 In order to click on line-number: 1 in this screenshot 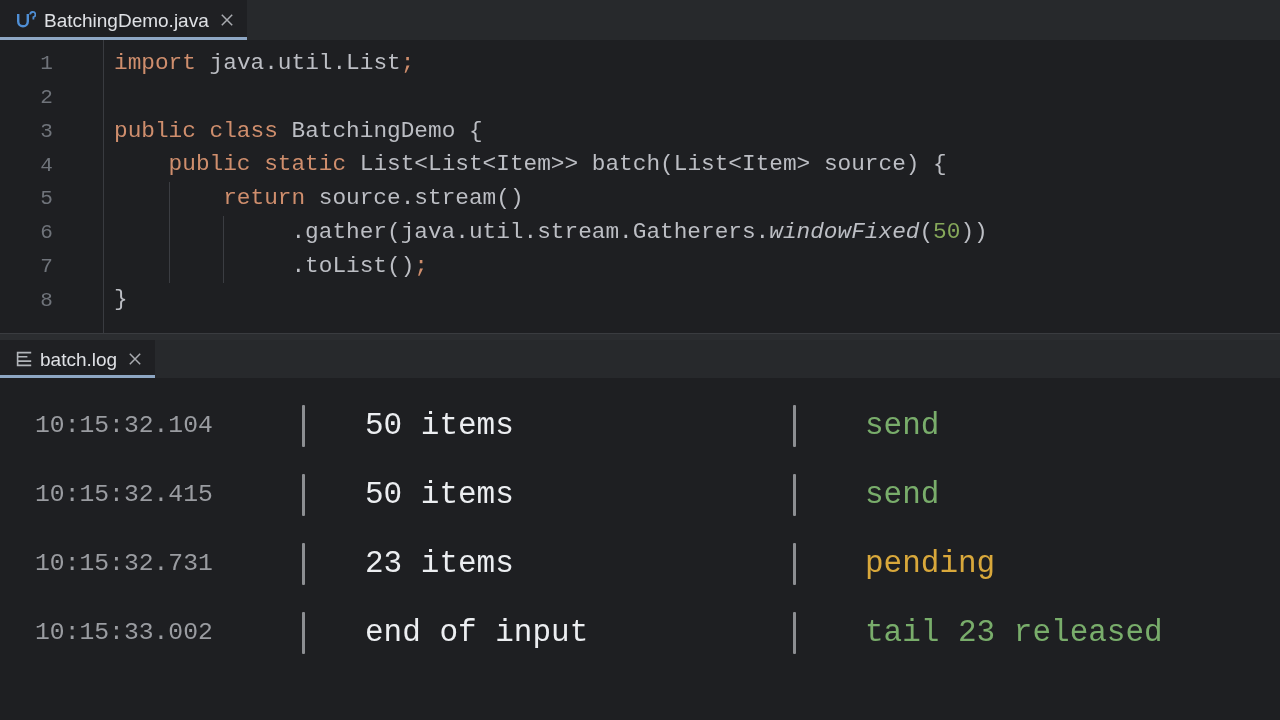, I will do `click(46, 64)`.